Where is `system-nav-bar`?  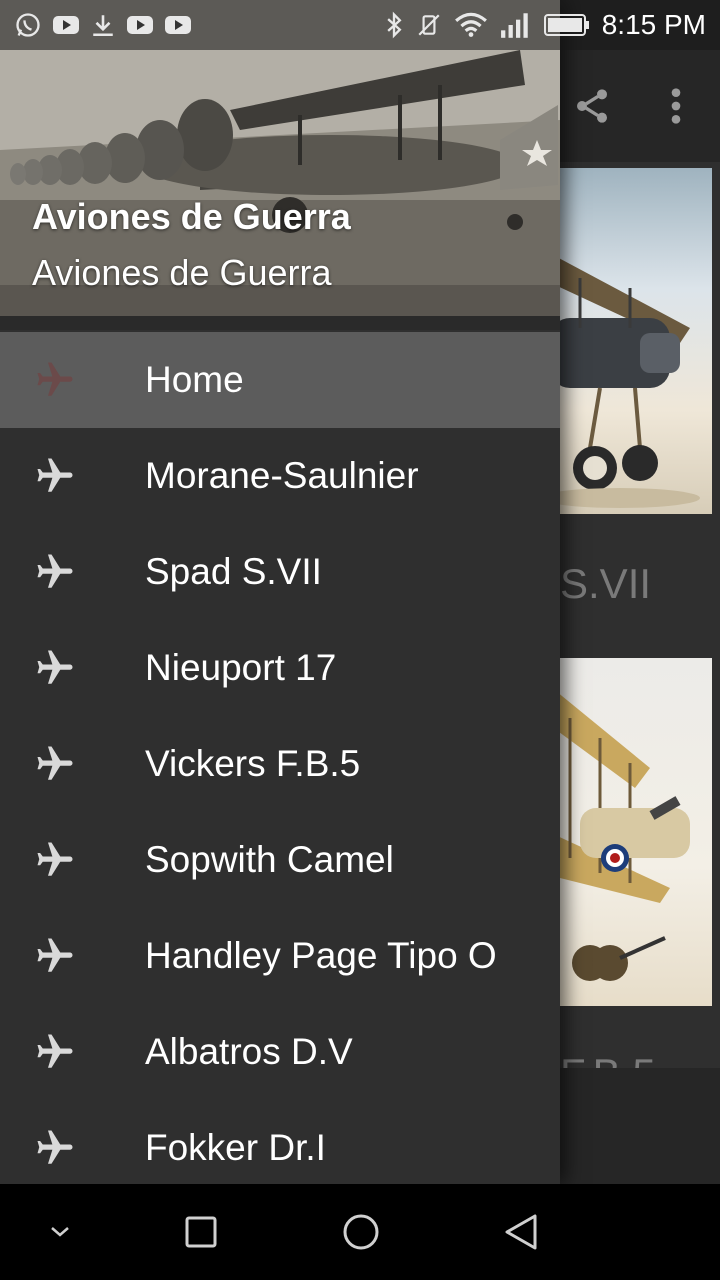 system-nav-bar is located at coordinates (360, 1232).